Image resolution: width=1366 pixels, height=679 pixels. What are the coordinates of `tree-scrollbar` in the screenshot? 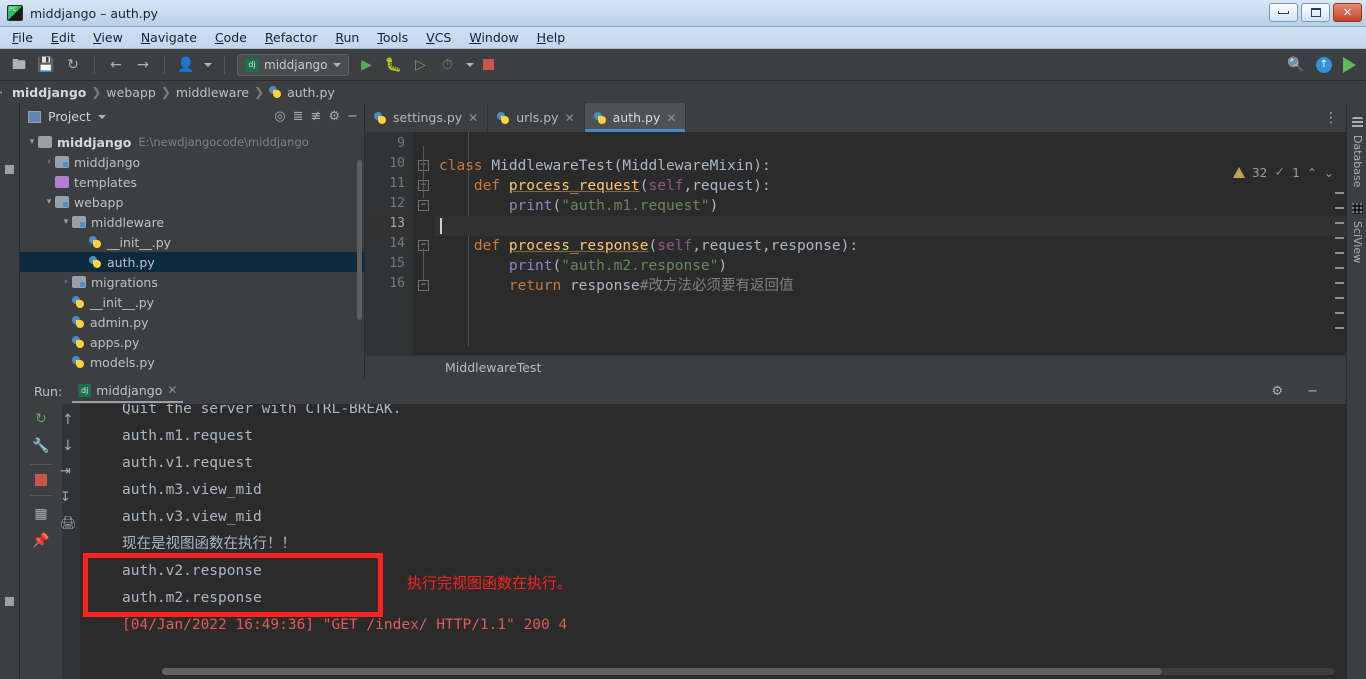 It's located at (359, 240).